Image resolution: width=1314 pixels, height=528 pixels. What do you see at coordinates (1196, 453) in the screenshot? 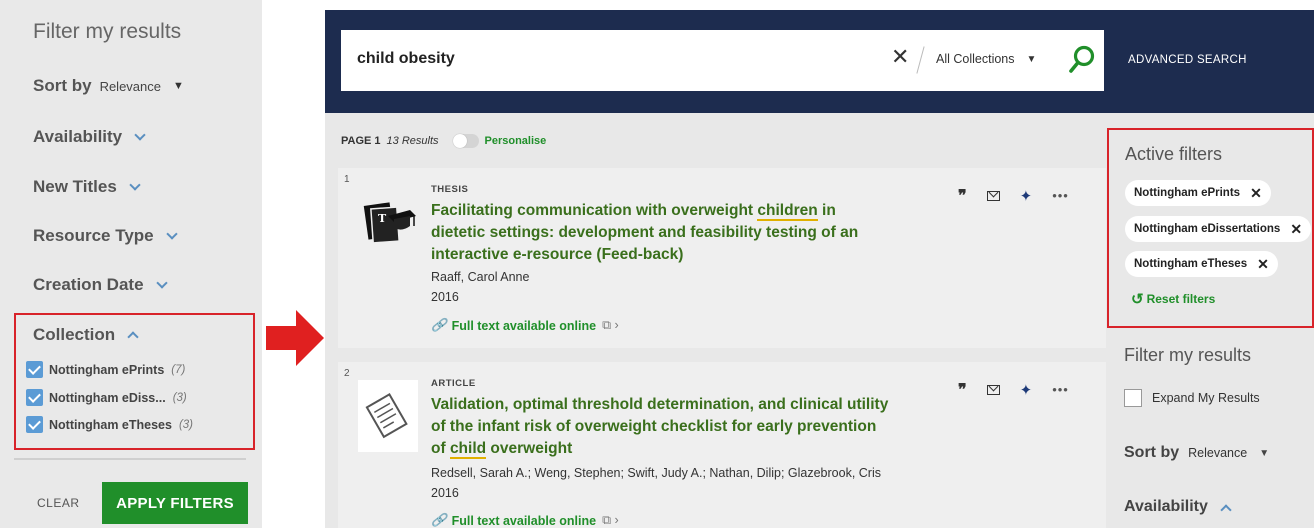
I see `right-sort-by: Sort by Relevance ▼` at bounding box center [1196, 453].